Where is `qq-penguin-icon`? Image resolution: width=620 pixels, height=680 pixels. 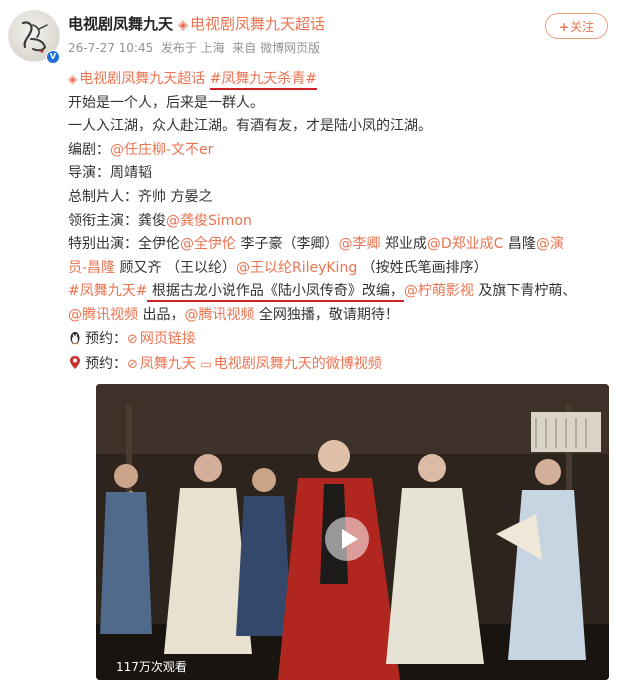
qq-penguin-icon is located at coordinates (75, 342).